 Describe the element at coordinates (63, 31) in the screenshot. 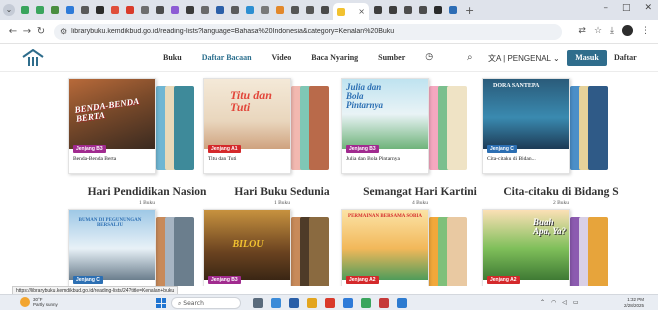

I see `site-info-icon: ⚙` at that location.